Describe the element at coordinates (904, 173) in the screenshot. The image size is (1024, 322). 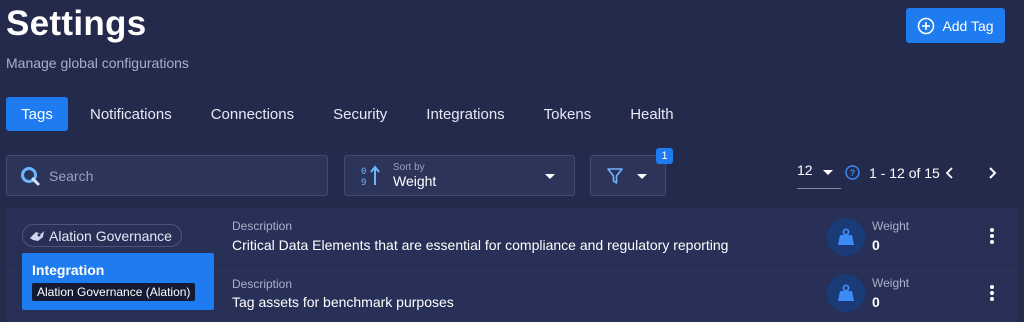
I see `pagination-range: 1 - 12 of 15` at that location.